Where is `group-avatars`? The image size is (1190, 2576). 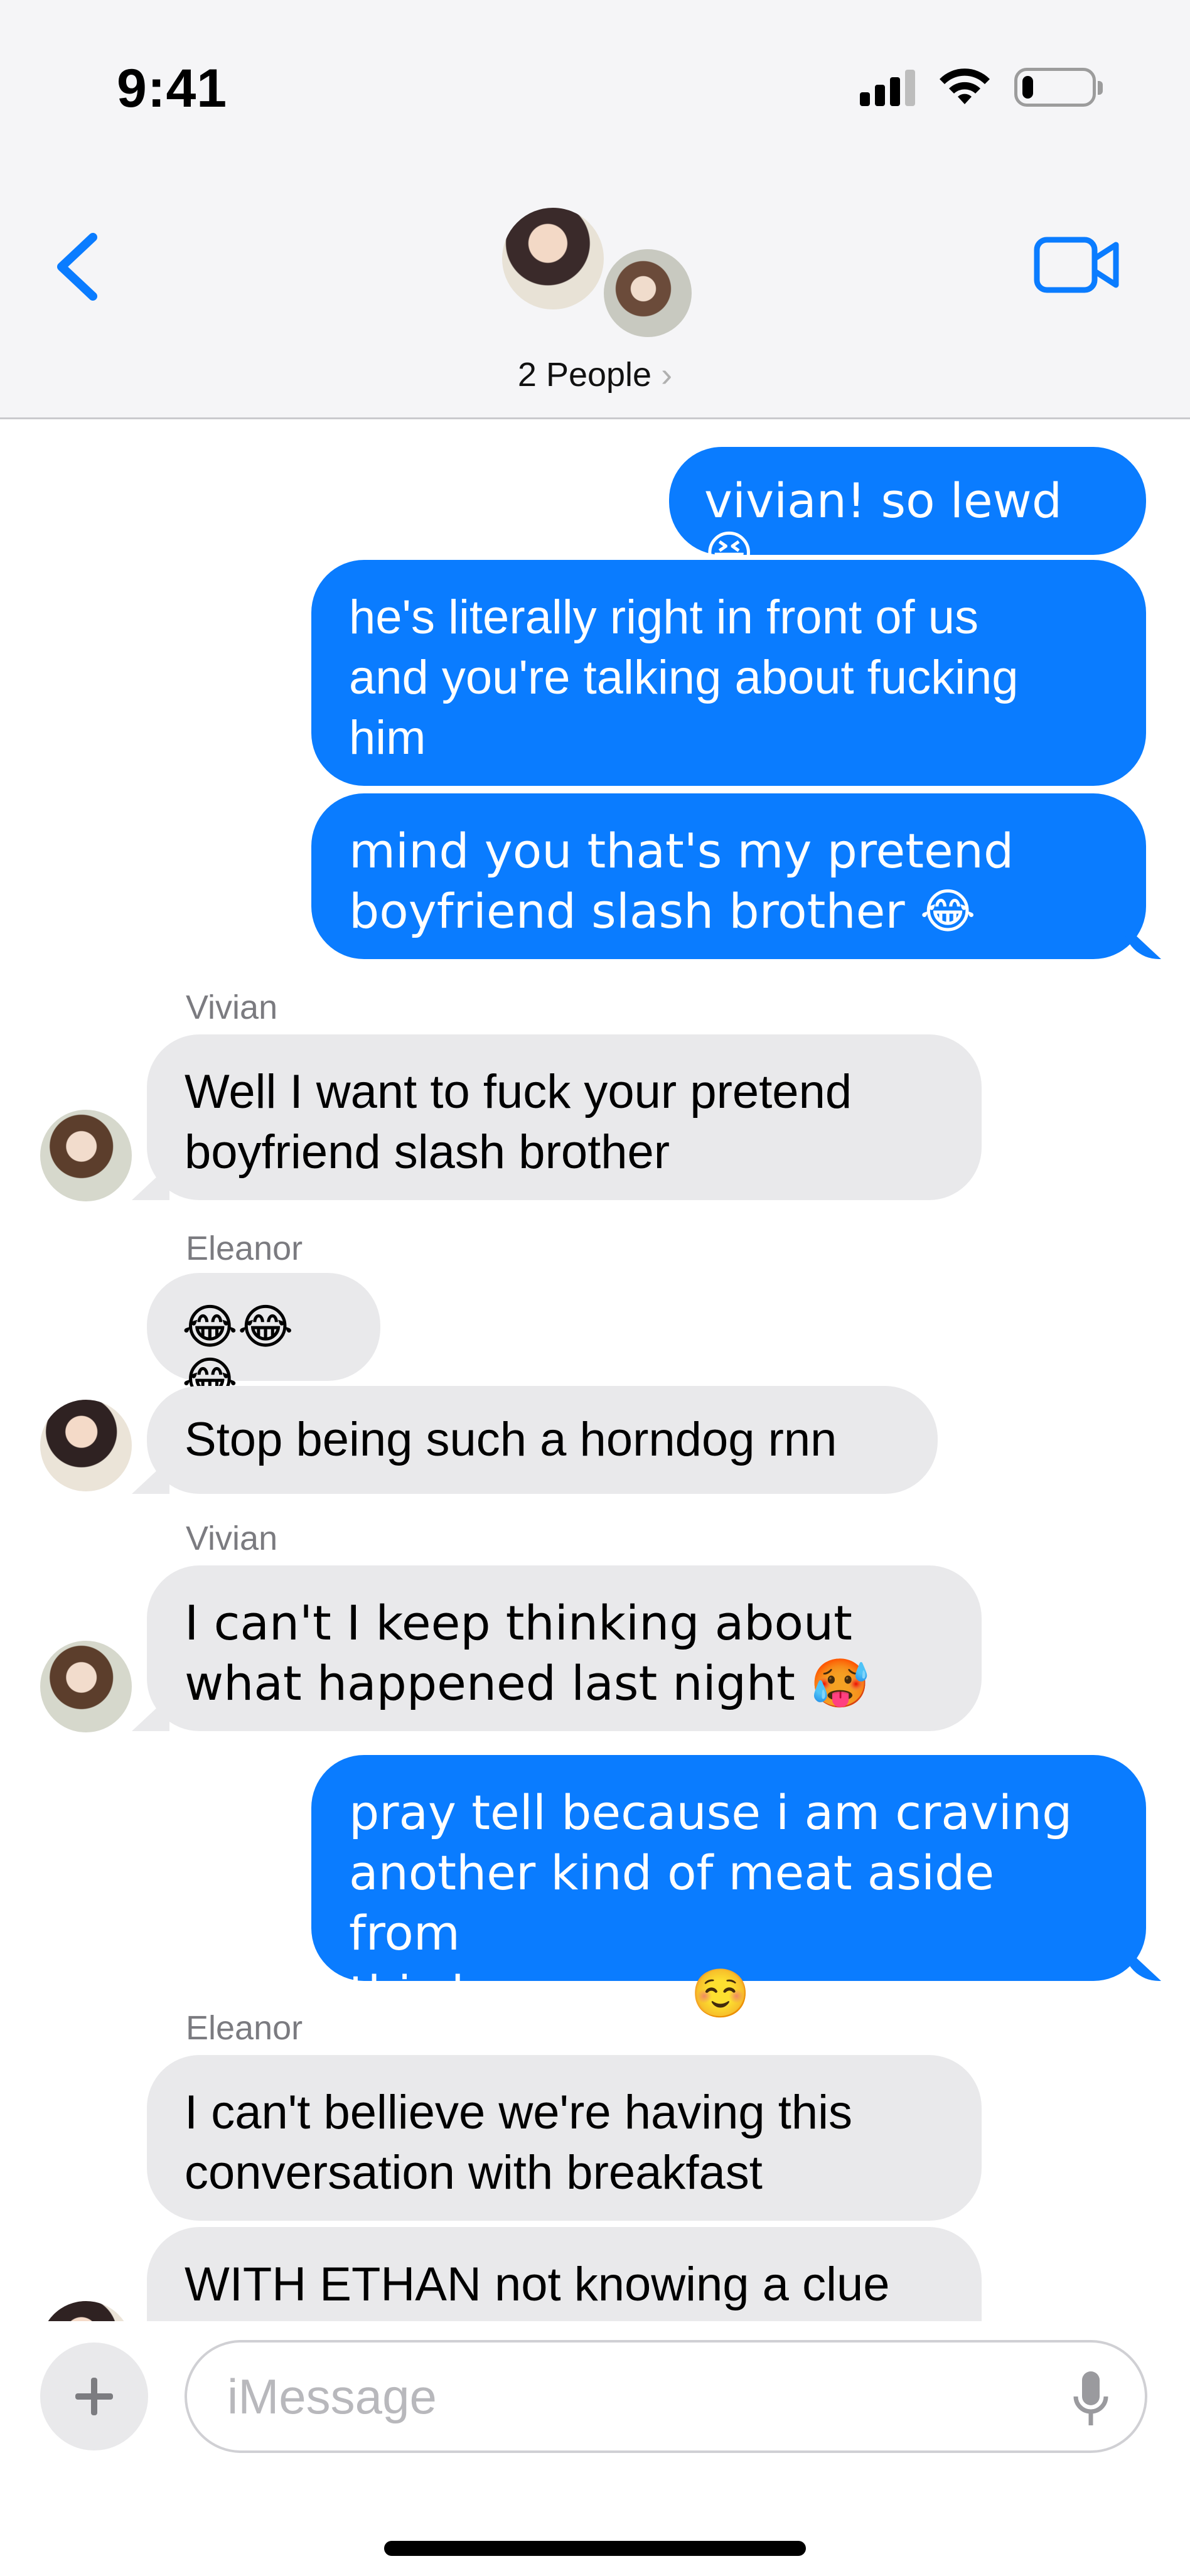
group-avatars is located at coordinates (599, 274).